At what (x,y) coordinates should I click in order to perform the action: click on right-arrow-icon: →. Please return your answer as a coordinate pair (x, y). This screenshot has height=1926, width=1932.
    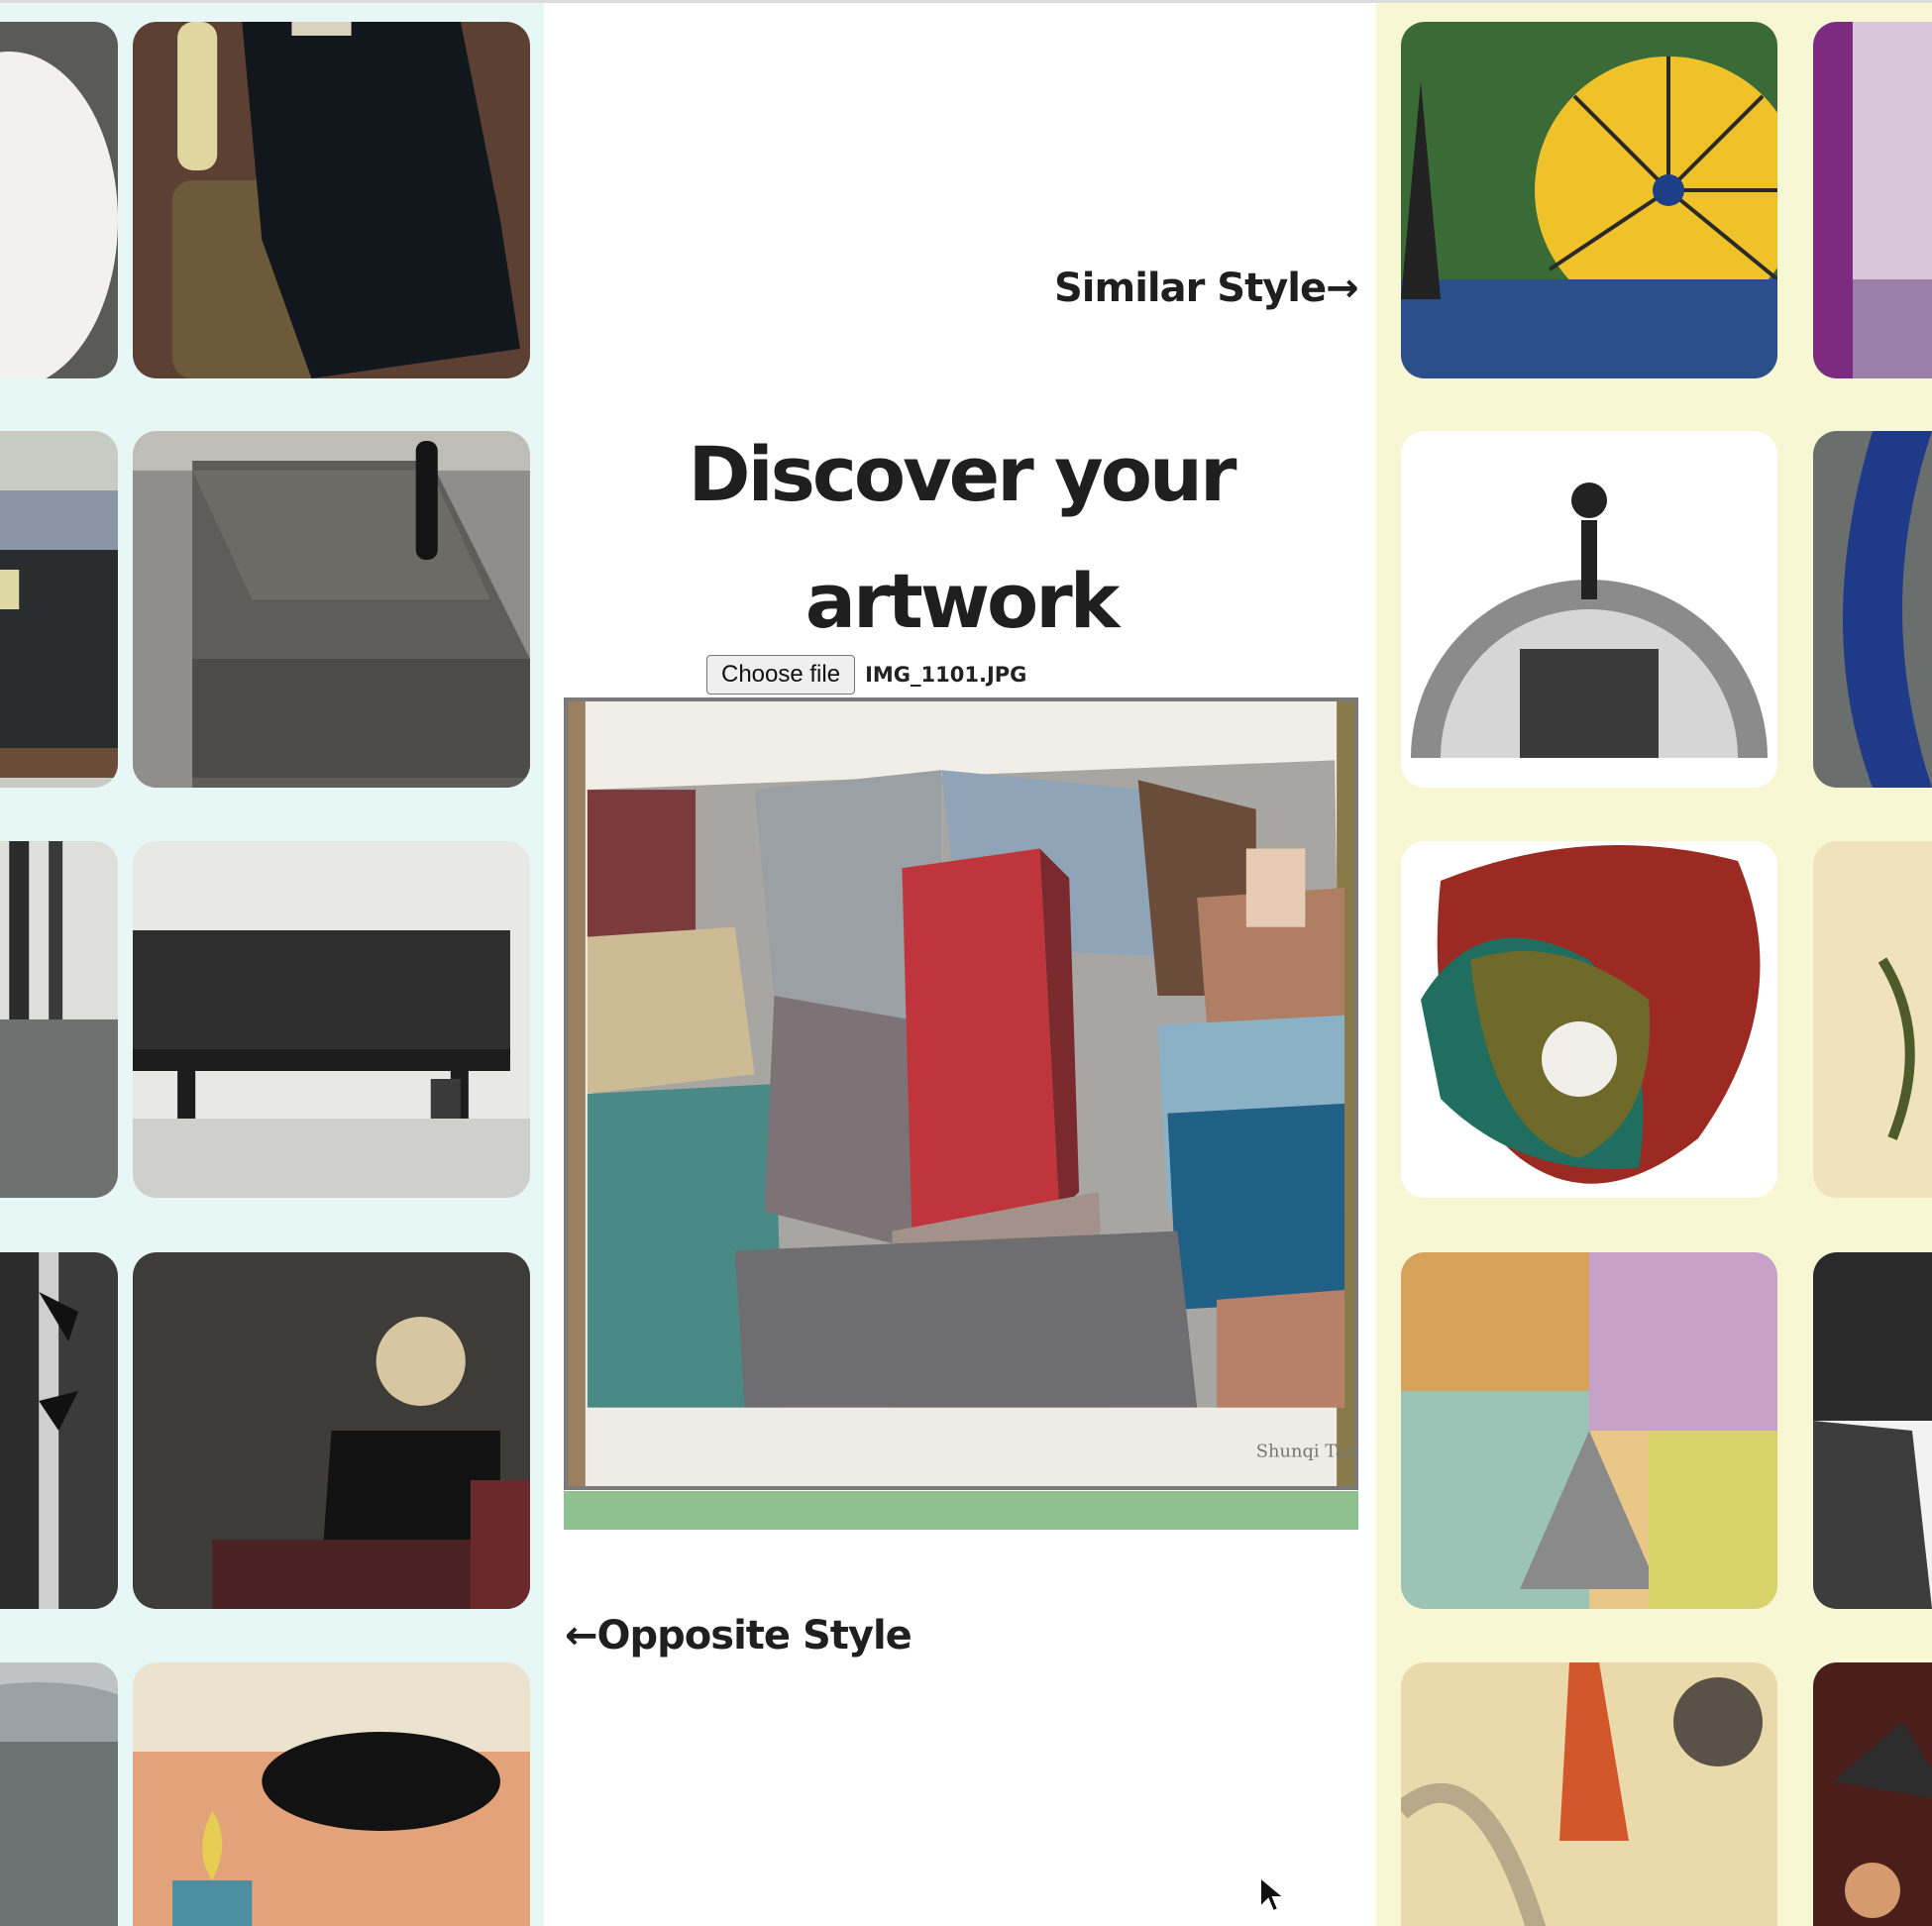
    Looking at the image, I should click on (1342, 288).